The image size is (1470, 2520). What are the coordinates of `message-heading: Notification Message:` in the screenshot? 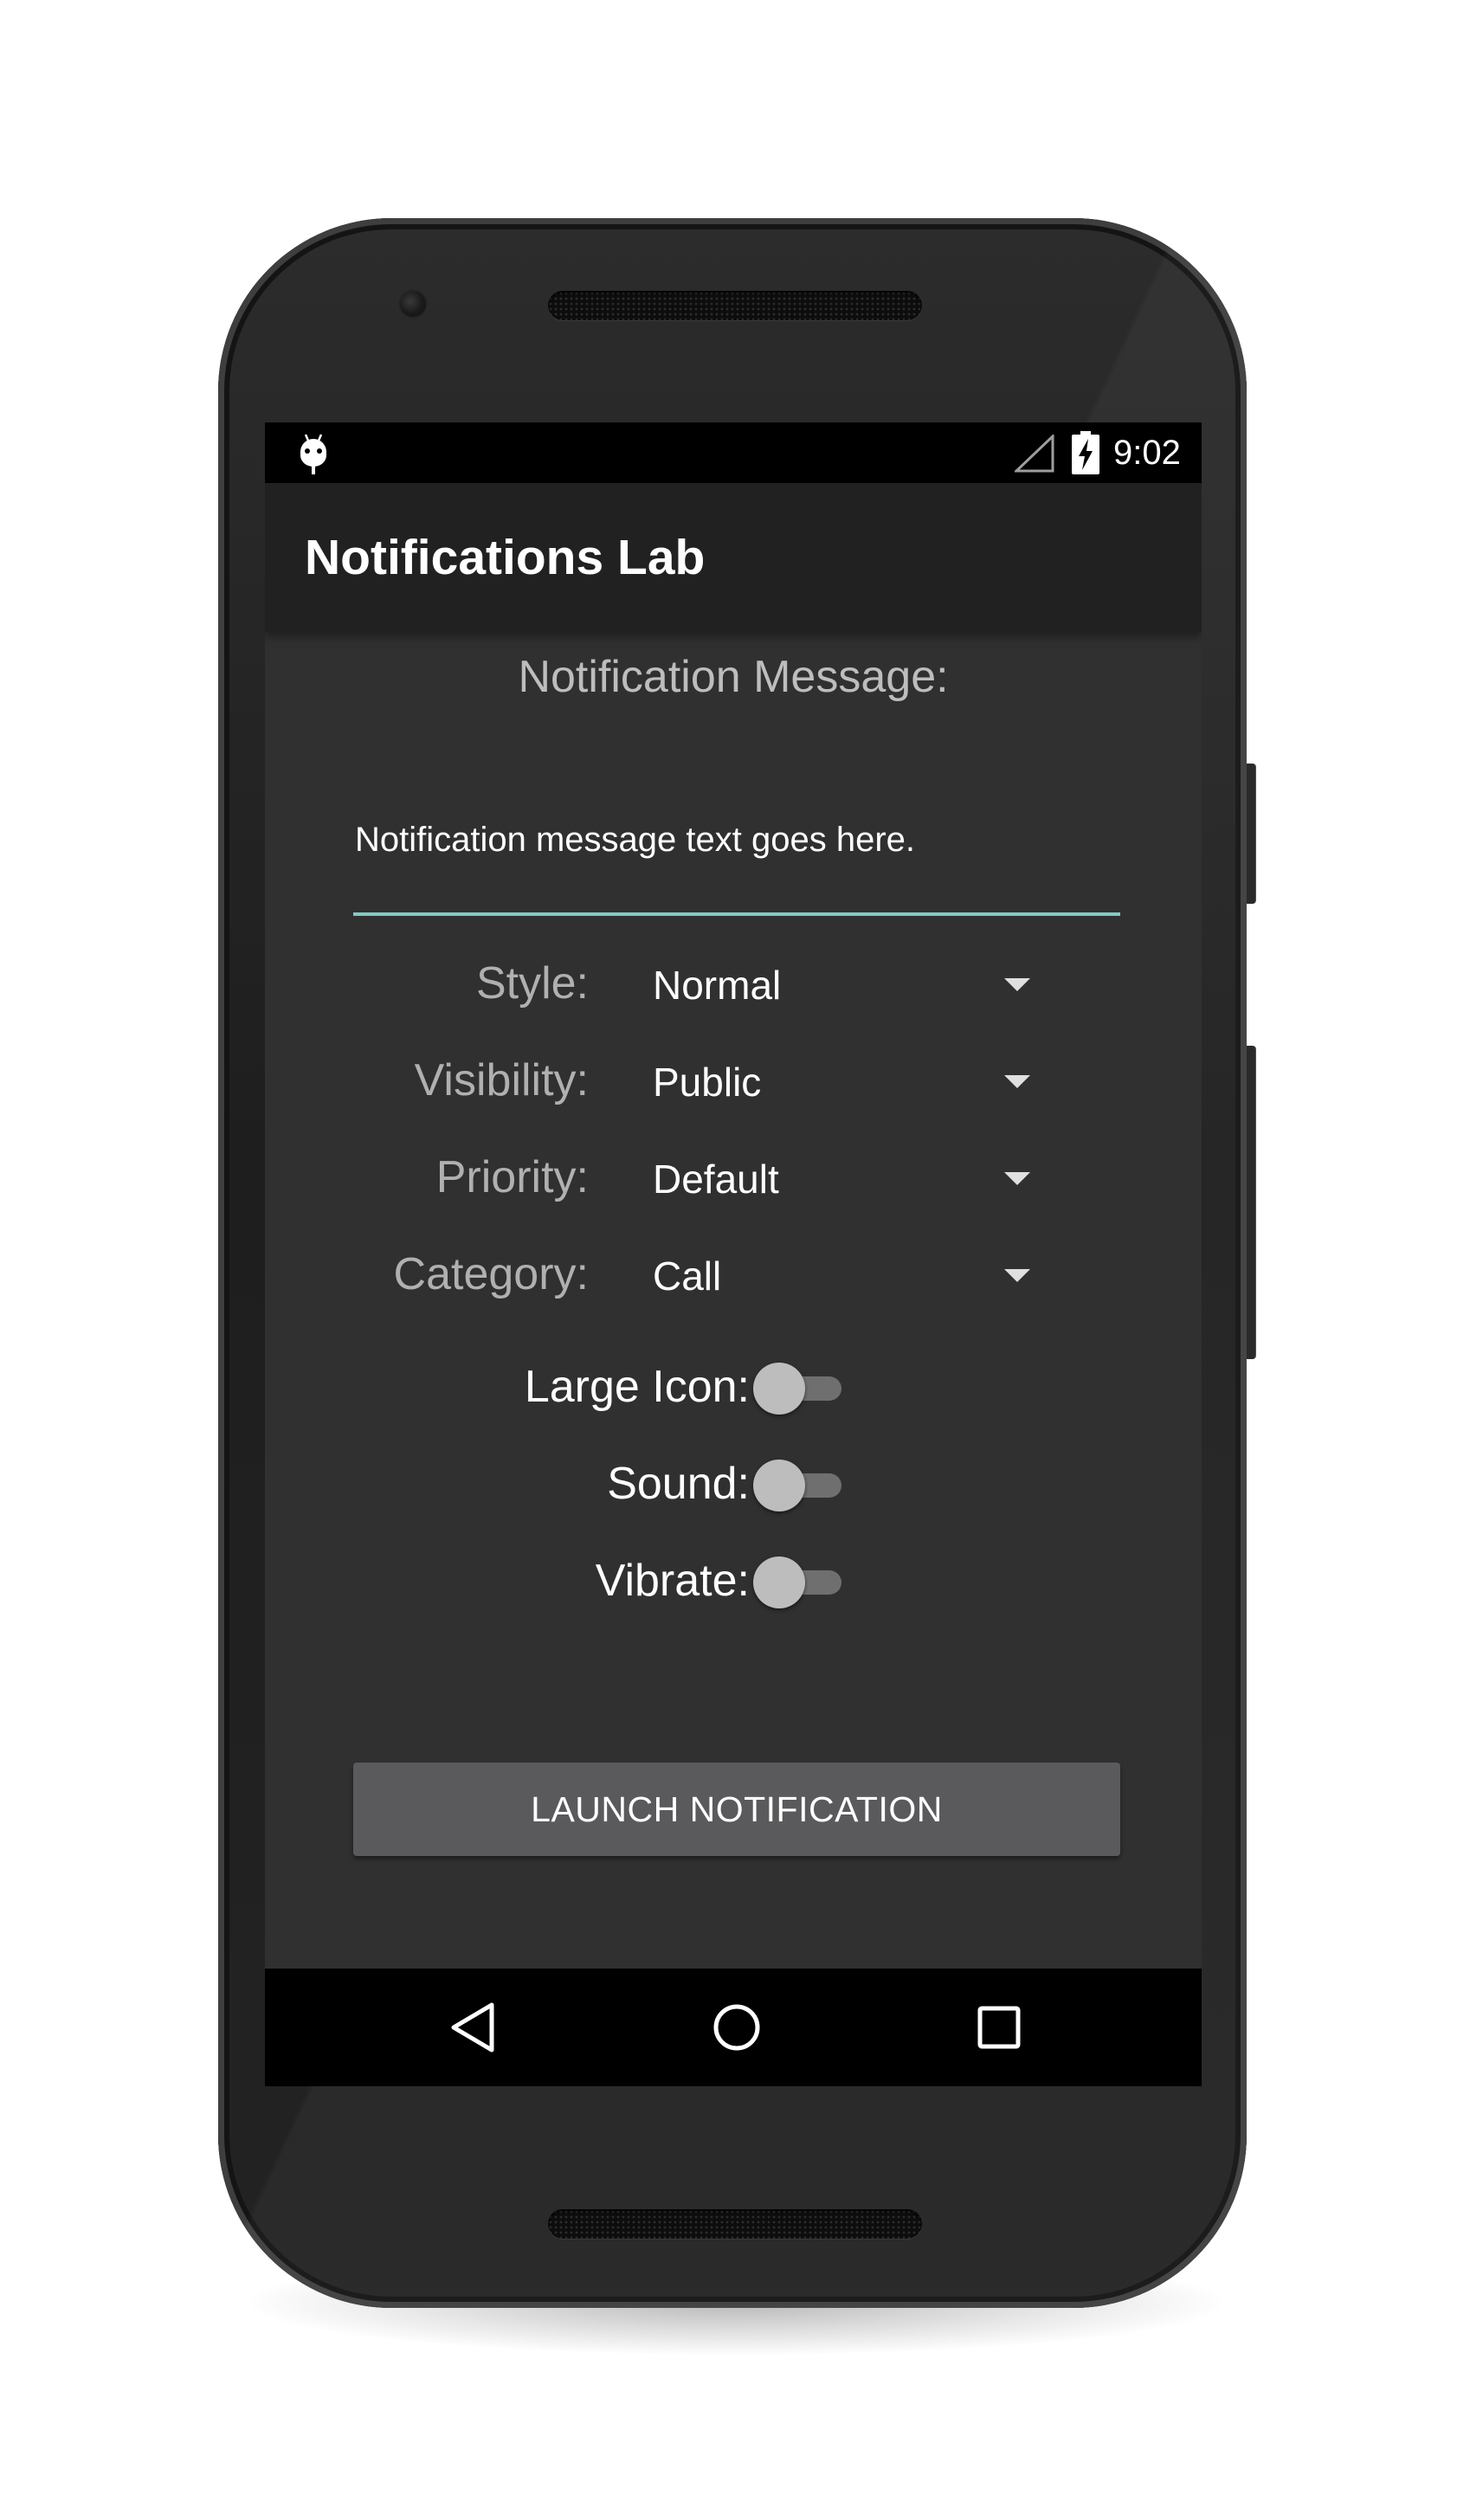 It's located at (733, 677).